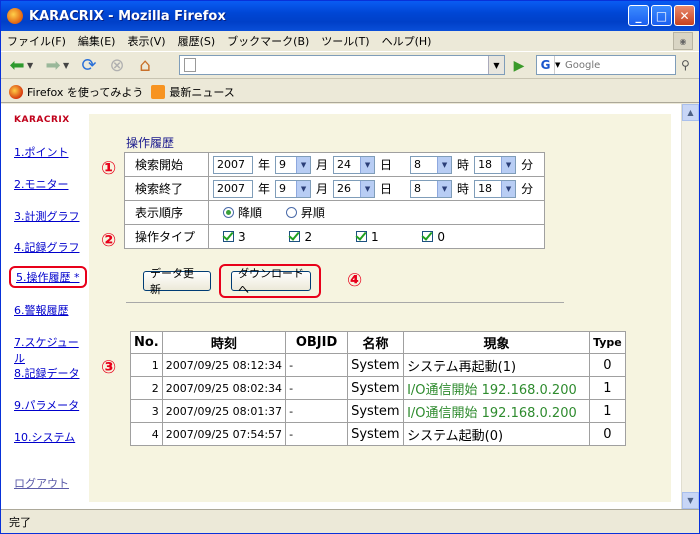 The height and width of the screenshot is (534, 700). I want to click on page-icon, so click(190, 65).